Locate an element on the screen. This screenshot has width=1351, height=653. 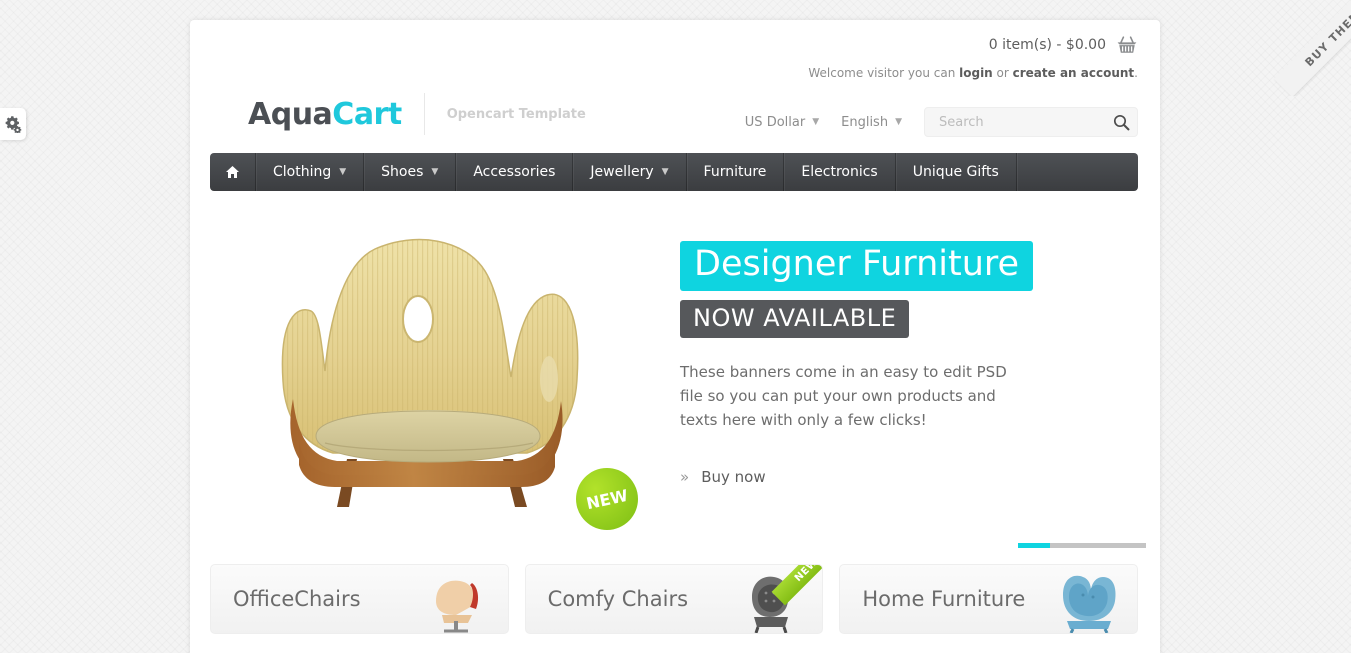
settings-tab is located at coordinates (13, 124).